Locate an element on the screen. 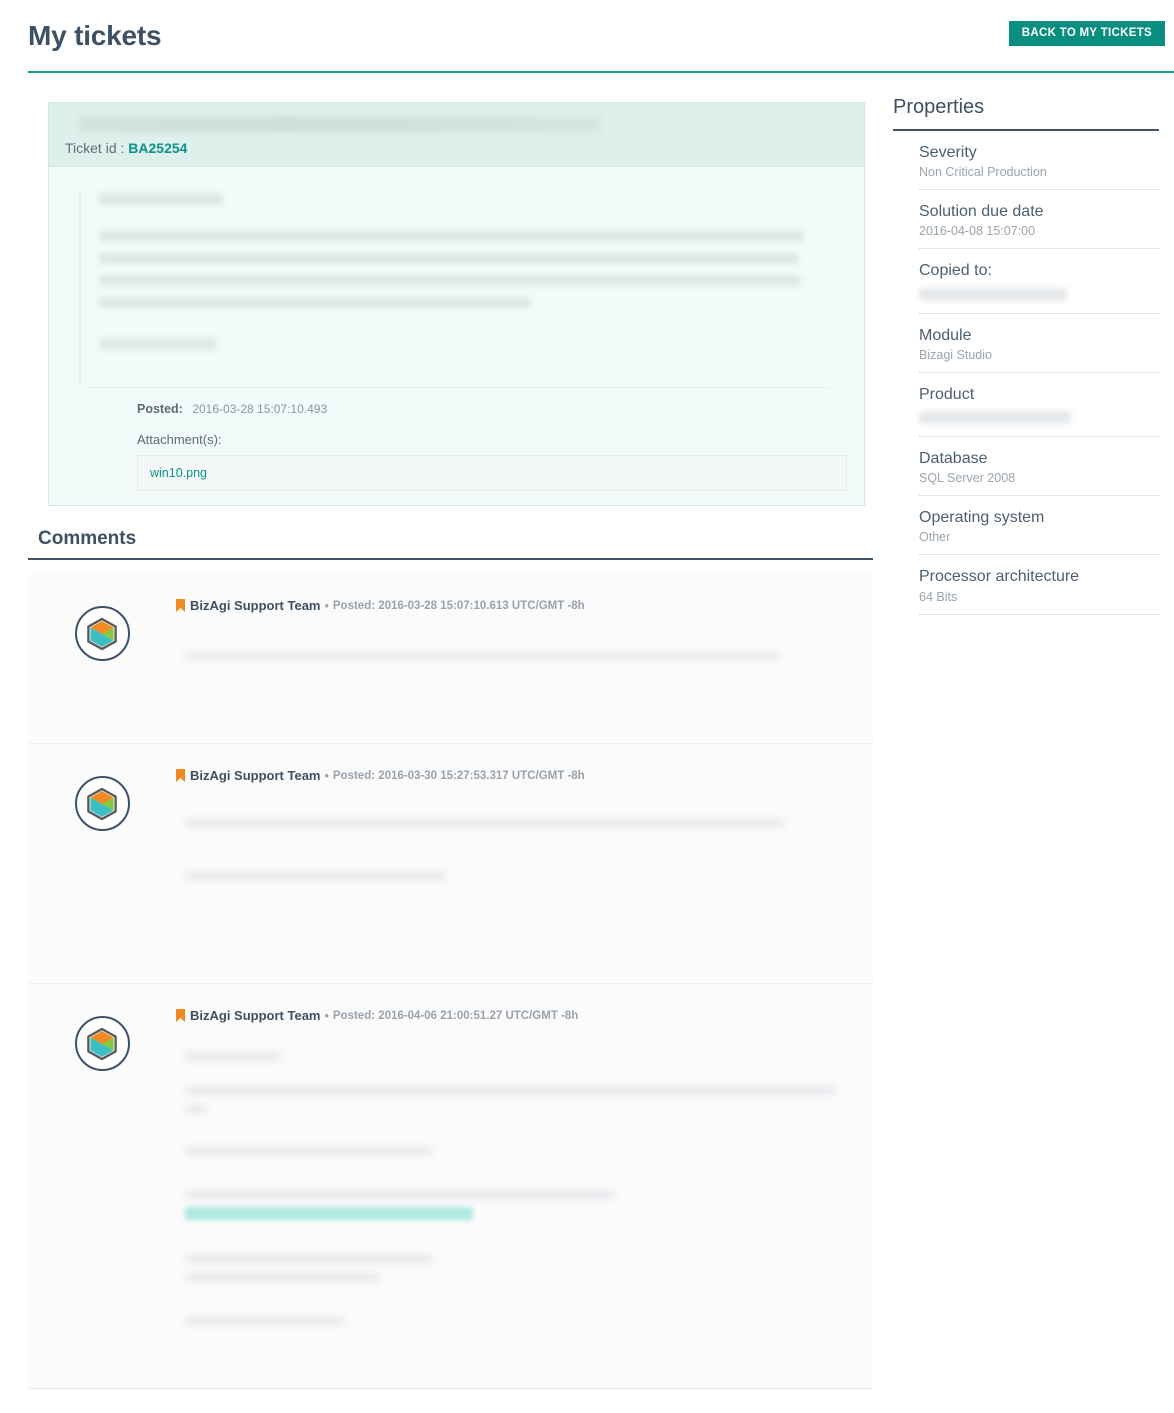 This screenshot has width=1174, height=1413. property-row-processor-architecture: Processor architecture 64 Bits is located at coordinates (1039, 585).